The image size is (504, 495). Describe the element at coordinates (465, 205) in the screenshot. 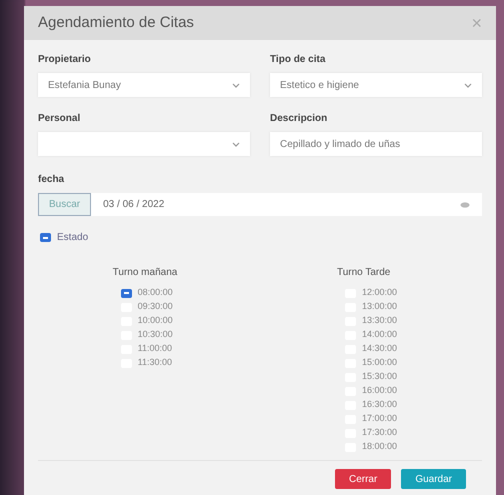

I see `eye-icon` at that location.